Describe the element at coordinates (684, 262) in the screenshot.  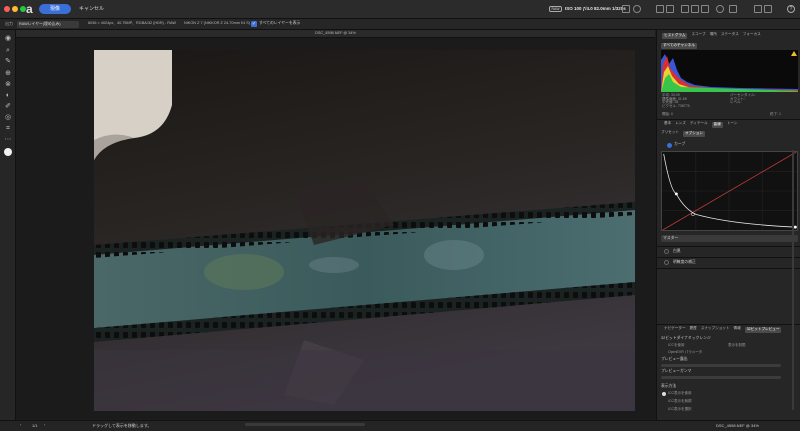
I see `clarity-label: 明瞭度の補正` at that location.